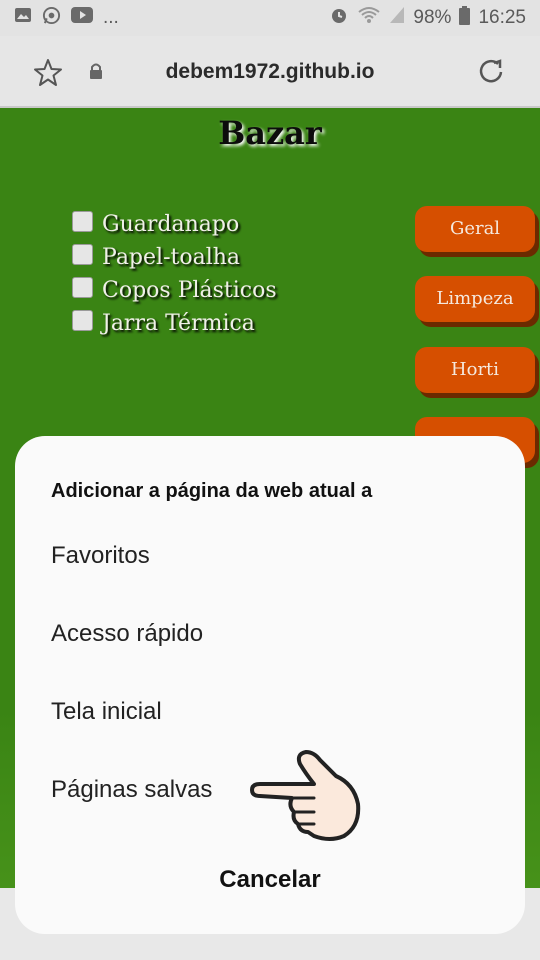 The image size is (540, 960). Describe the element at coordinates (106, 712) in the screenshot. I see `option-tela-inicial: Tela inicial` at that location.